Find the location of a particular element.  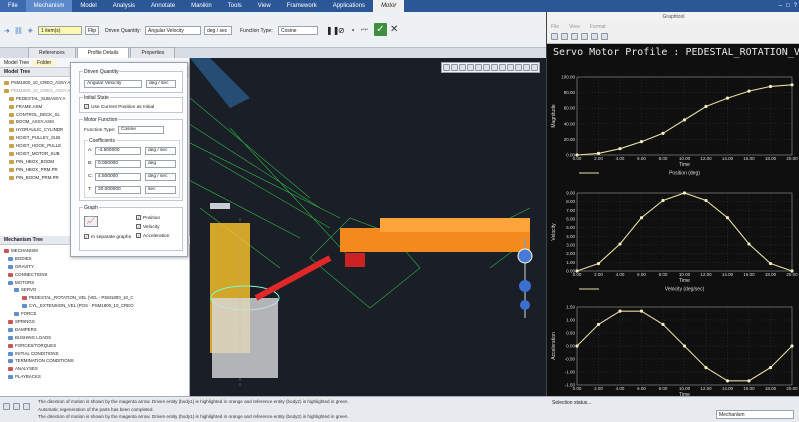

cut-icon is located at coordinates (574, 36).